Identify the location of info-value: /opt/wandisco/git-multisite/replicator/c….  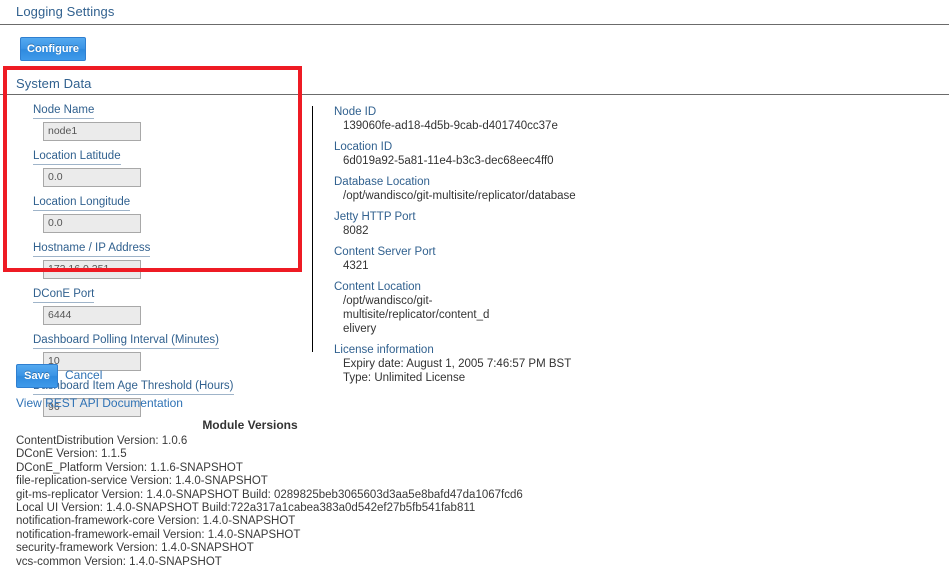
(416, 315).